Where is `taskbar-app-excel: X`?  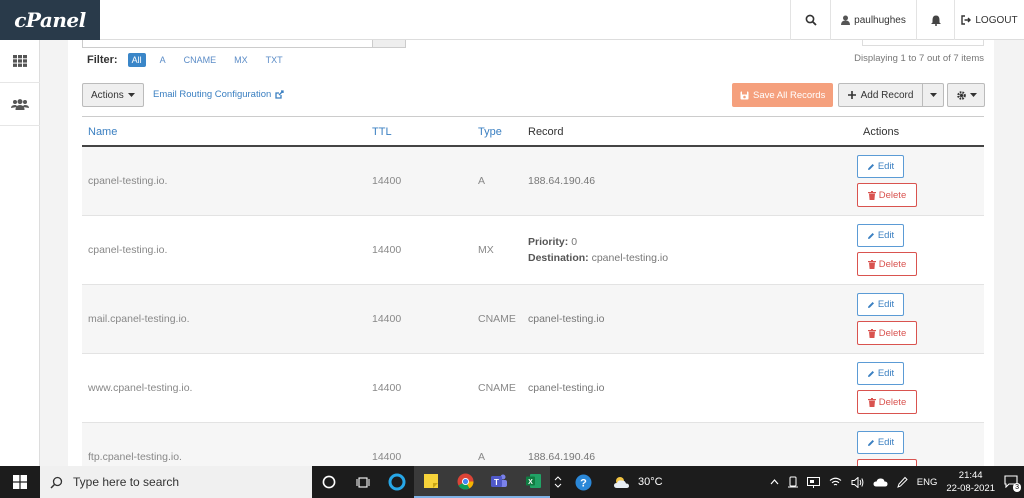
taskbar-app-excel: X is located at coordinates (533, 482).